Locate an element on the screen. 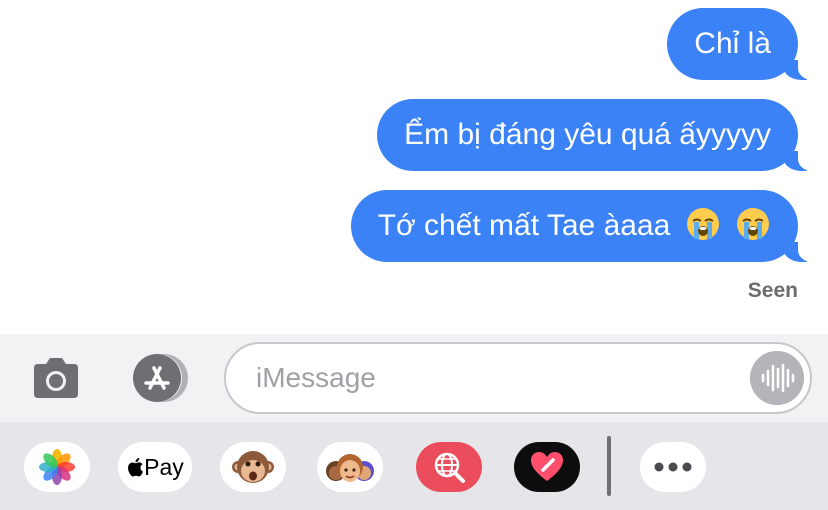  photos-app-button is located at coordinates (57, 467).